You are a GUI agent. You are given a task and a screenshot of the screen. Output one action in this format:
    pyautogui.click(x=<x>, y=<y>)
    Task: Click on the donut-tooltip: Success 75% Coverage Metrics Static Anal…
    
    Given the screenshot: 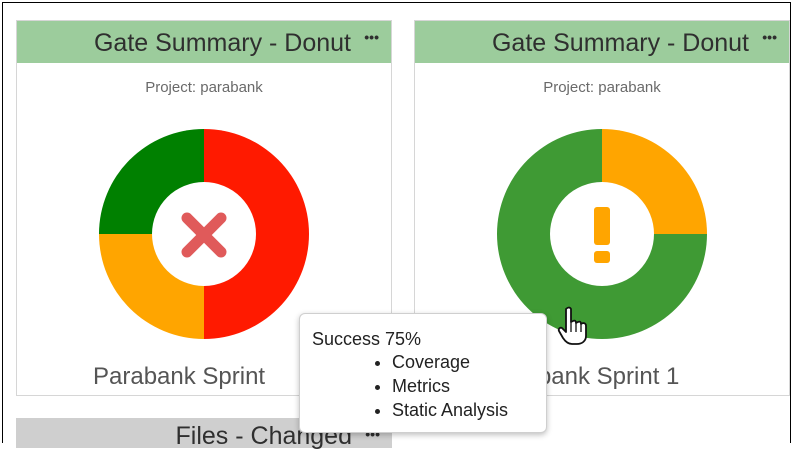 What is the action you would take?
    pyautogui.click(x=423, y=373)
    